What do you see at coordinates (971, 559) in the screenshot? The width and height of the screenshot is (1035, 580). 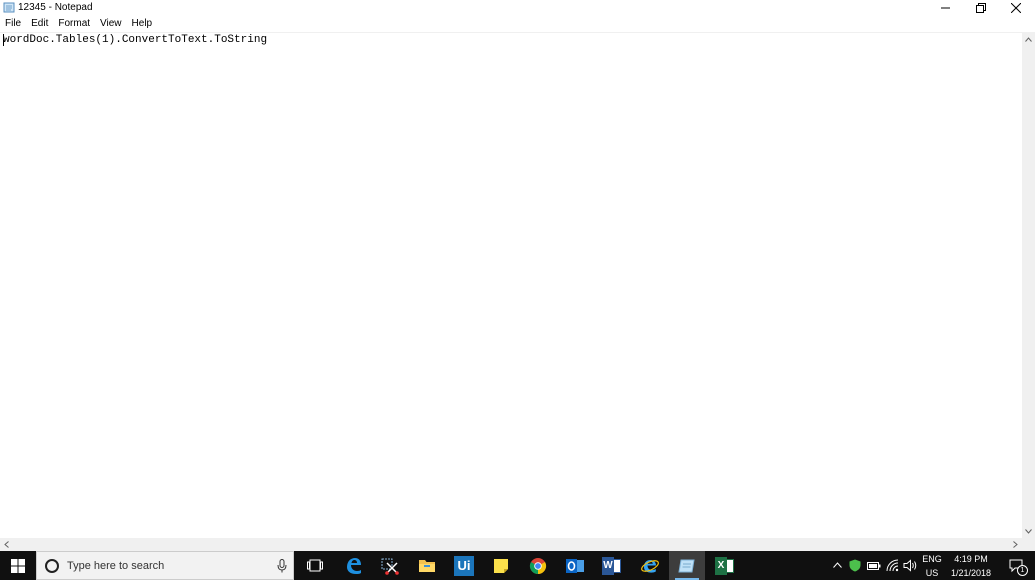 I see `clock-time: 4:19 PM` at bounding box center [971, 559].